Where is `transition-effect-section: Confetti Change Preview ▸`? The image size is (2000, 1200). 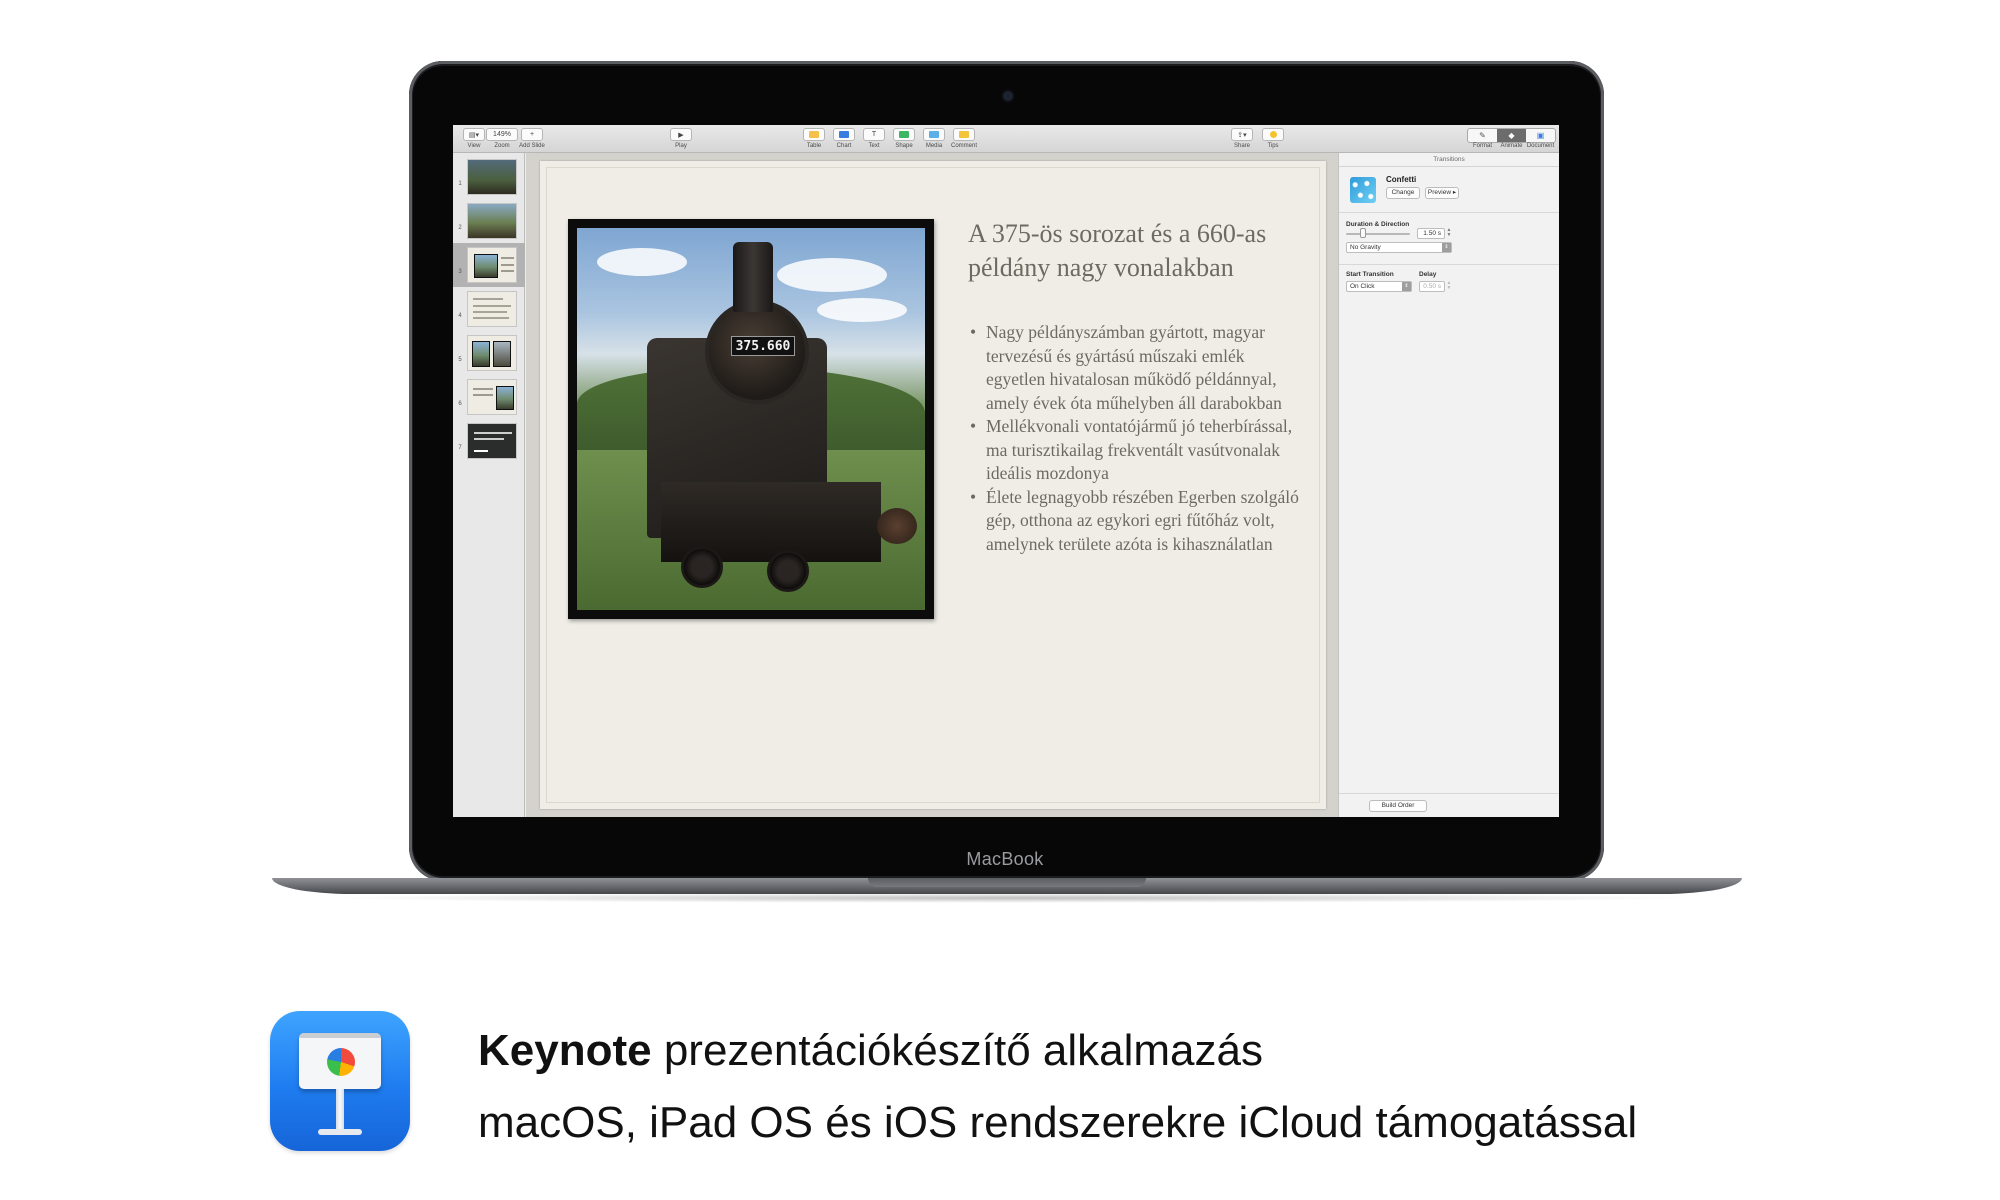
transition-effect-section: Confetti Change Preview ▸ is located at coordinates (1449, 190).